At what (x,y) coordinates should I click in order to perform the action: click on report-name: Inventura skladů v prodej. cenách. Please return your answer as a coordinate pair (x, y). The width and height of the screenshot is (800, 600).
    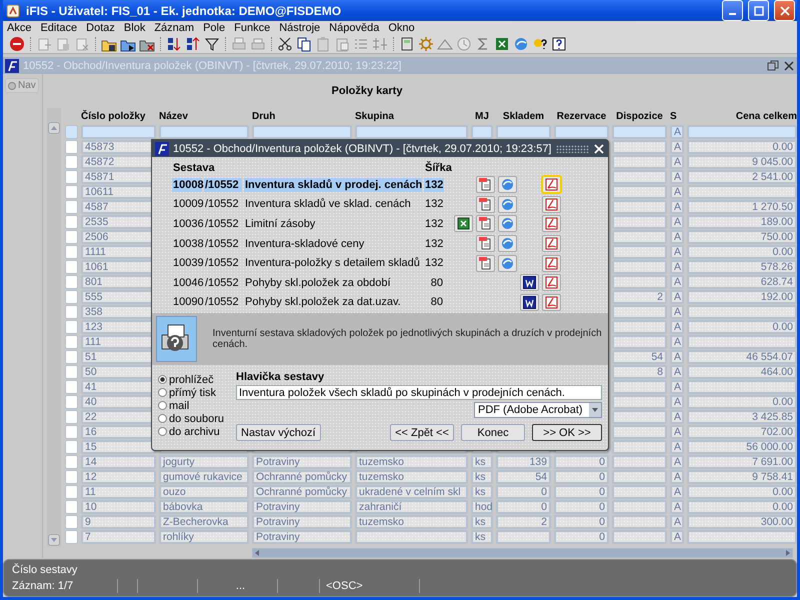
    Looking at the image, I should click on (333, 185).